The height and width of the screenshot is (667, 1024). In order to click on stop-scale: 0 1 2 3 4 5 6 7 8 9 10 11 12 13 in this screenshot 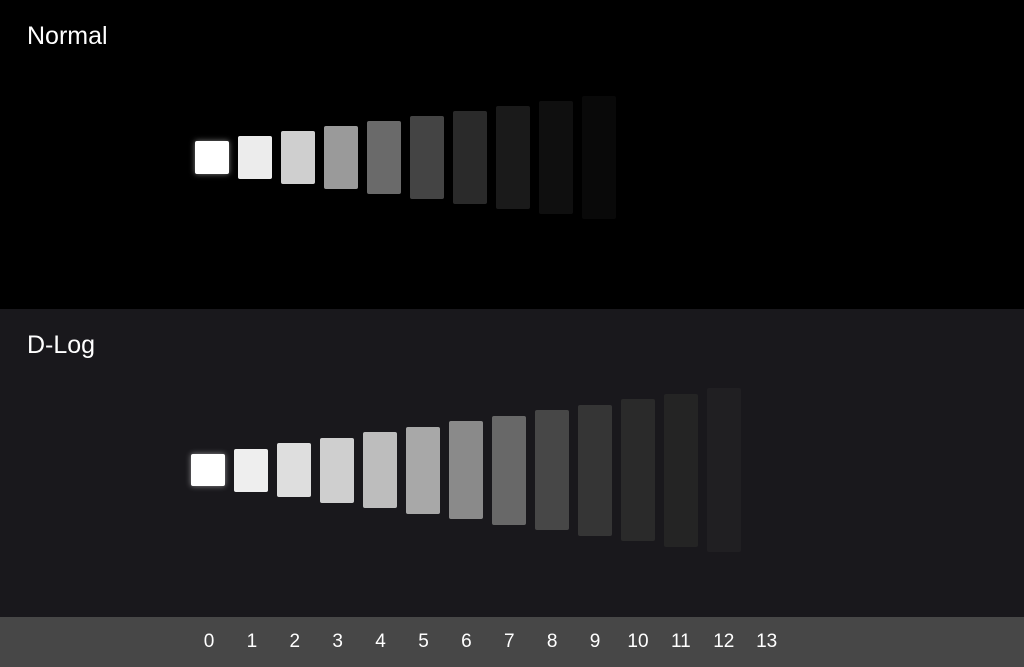, I will do `click(512, 642)`.